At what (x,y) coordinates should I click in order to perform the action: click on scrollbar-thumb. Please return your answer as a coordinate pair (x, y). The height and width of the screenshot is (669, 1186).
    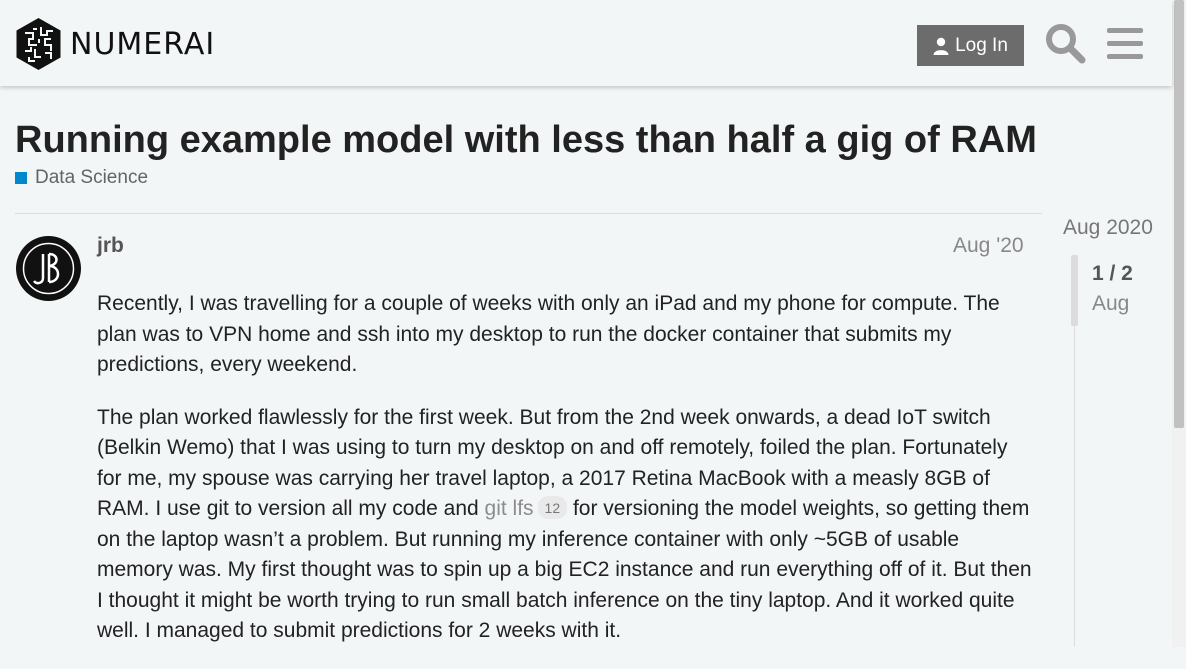
    Looking at the image, I should click on (1179, 214).